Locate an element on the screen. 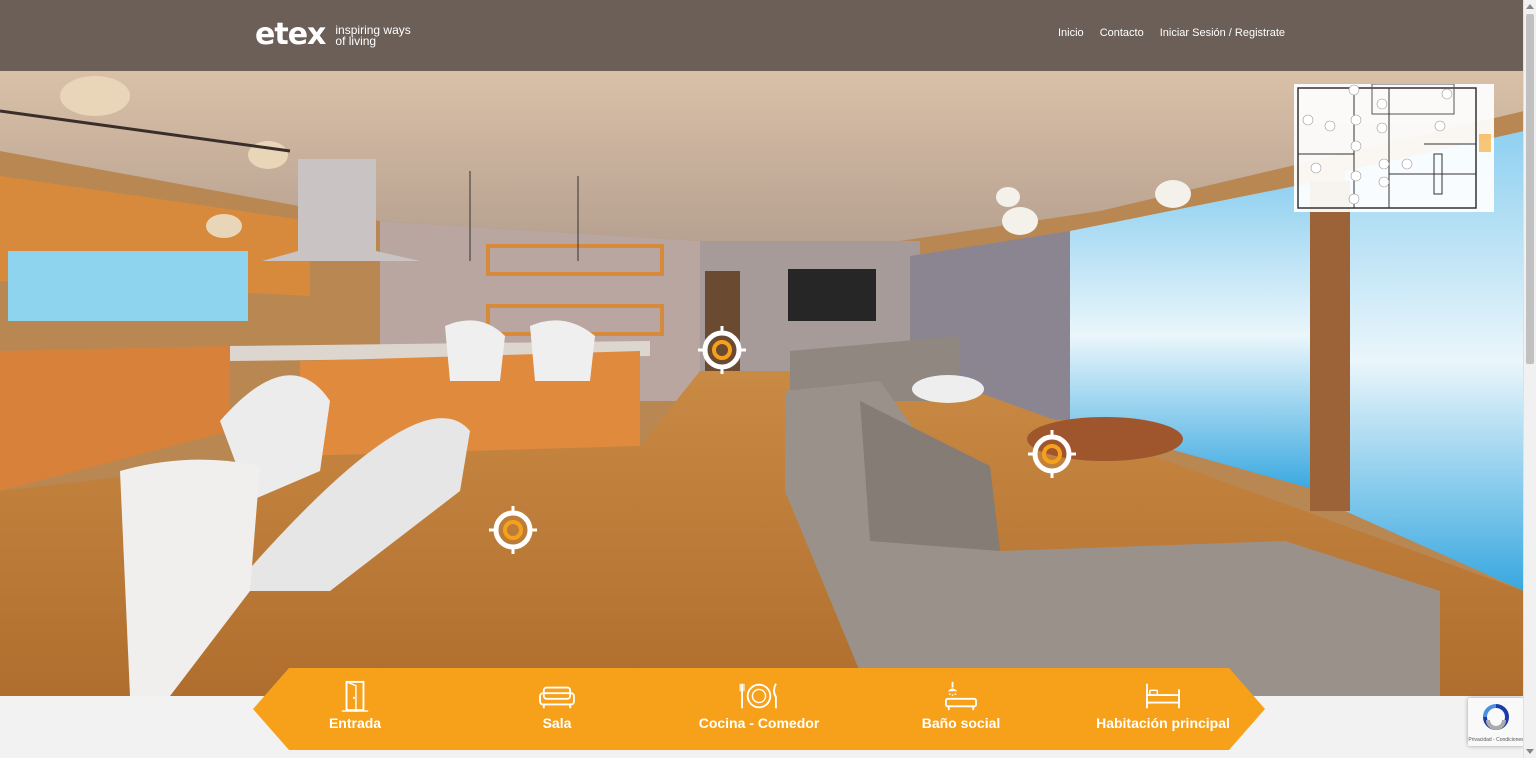  floor-plan-image is located at coordinates (1404, 146).